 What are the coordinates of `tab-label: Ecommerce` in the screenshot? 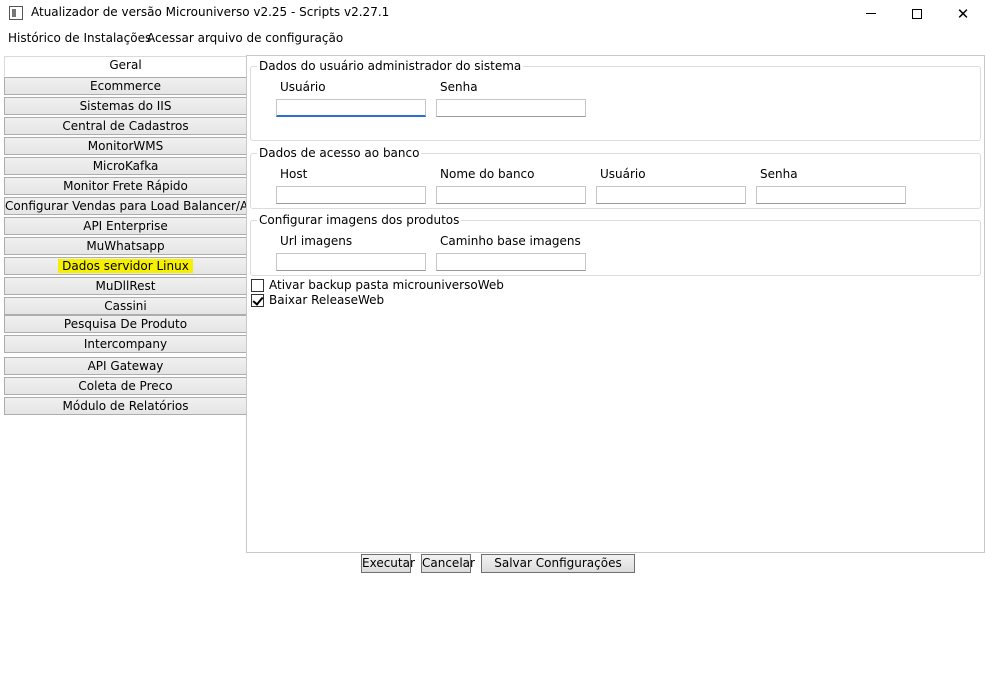 It's located at (125, 86).